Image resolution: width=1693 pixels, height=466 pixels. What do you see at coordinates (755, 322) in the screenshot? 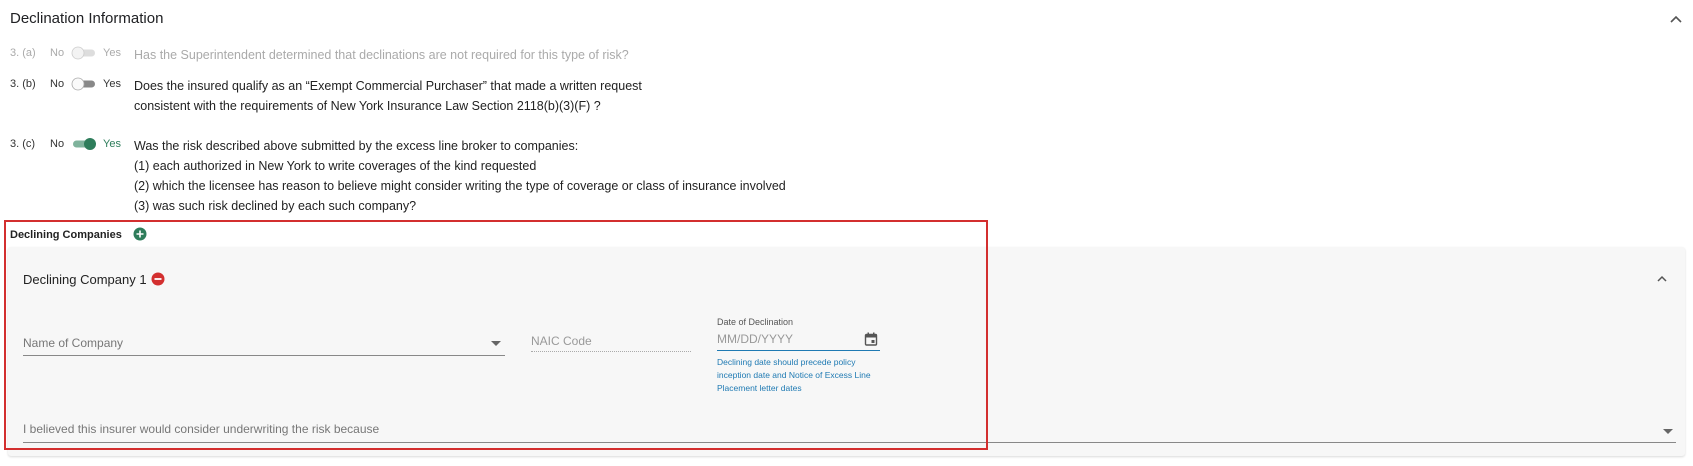
I see `date-label: Date of Declination` at bounding box center [755, 322].